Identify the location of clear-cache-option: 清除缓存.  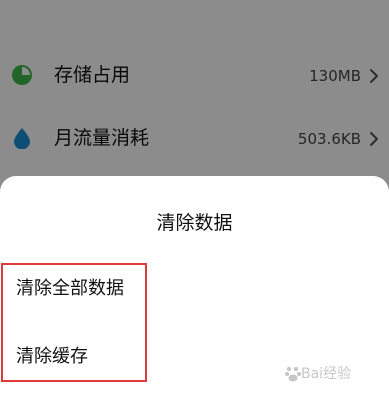
(52, 357).